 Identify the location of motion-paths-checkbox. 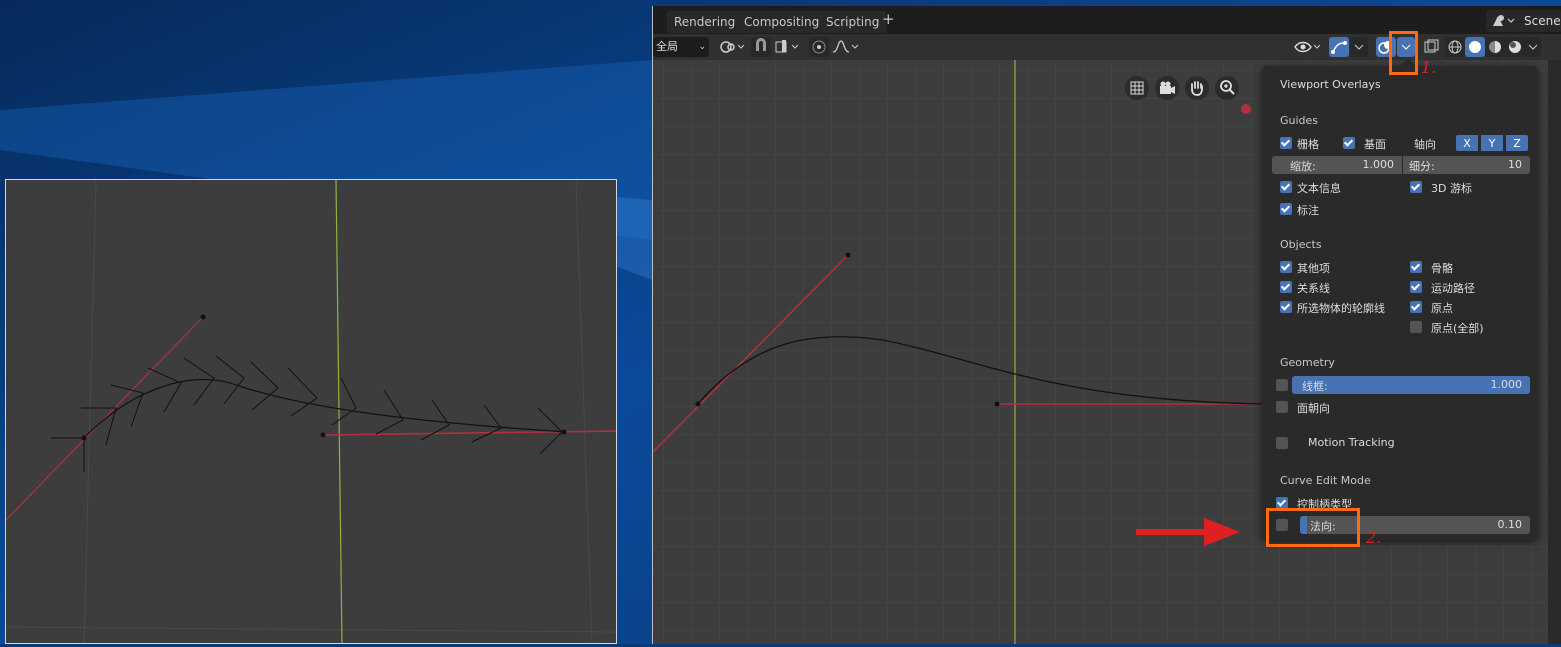
(1416, 287).